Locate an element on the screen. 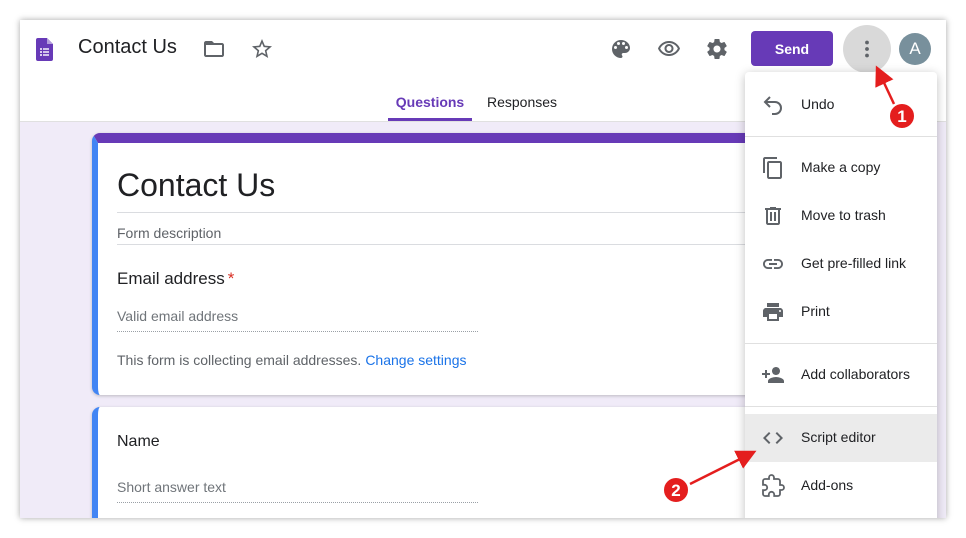  menu-item-label: Move to trash is located at coordinates (843, 215).